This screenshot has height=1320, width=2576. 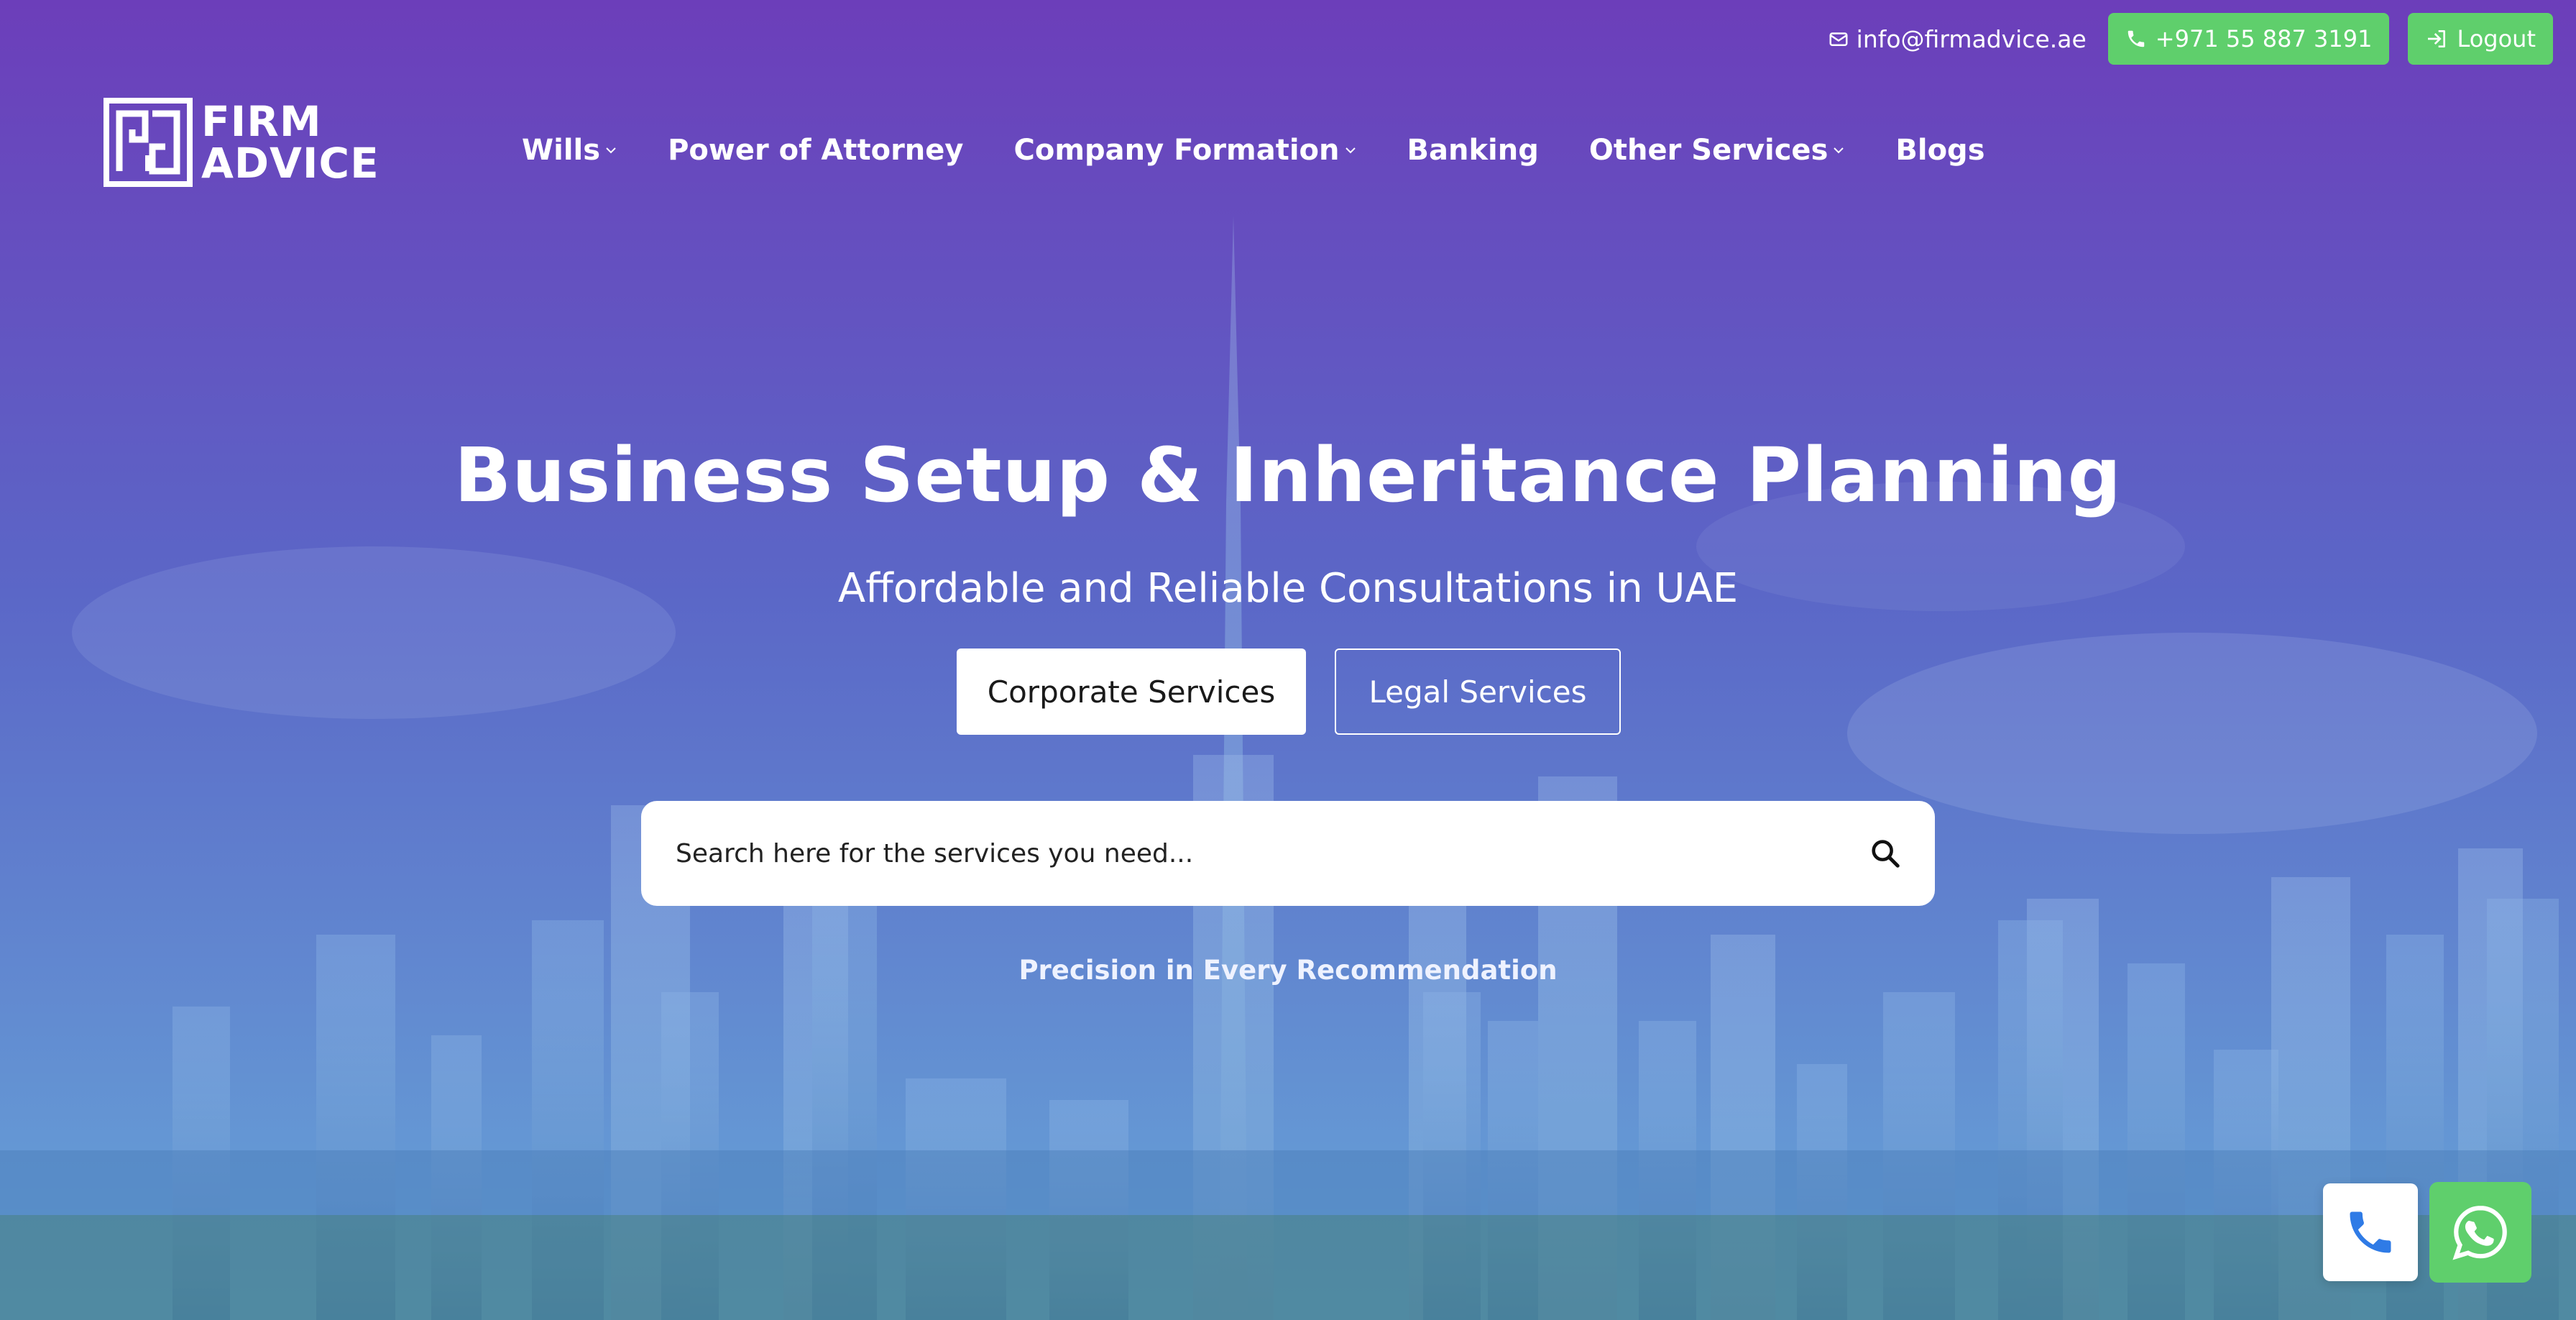 I want to click on nav-item-other-services: Other Services, so click(x=1717, y=150).